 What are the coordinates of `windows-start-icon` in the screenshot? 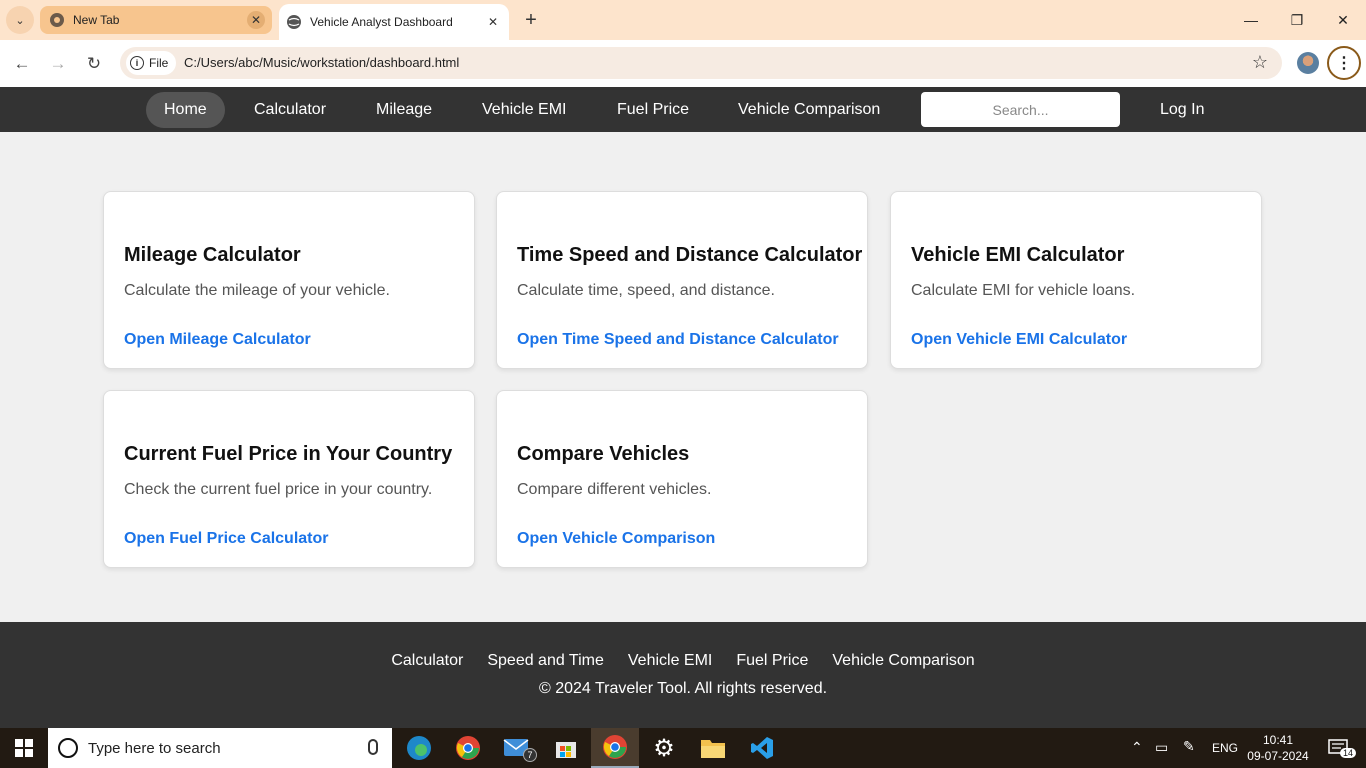 It's located at (24, 748).